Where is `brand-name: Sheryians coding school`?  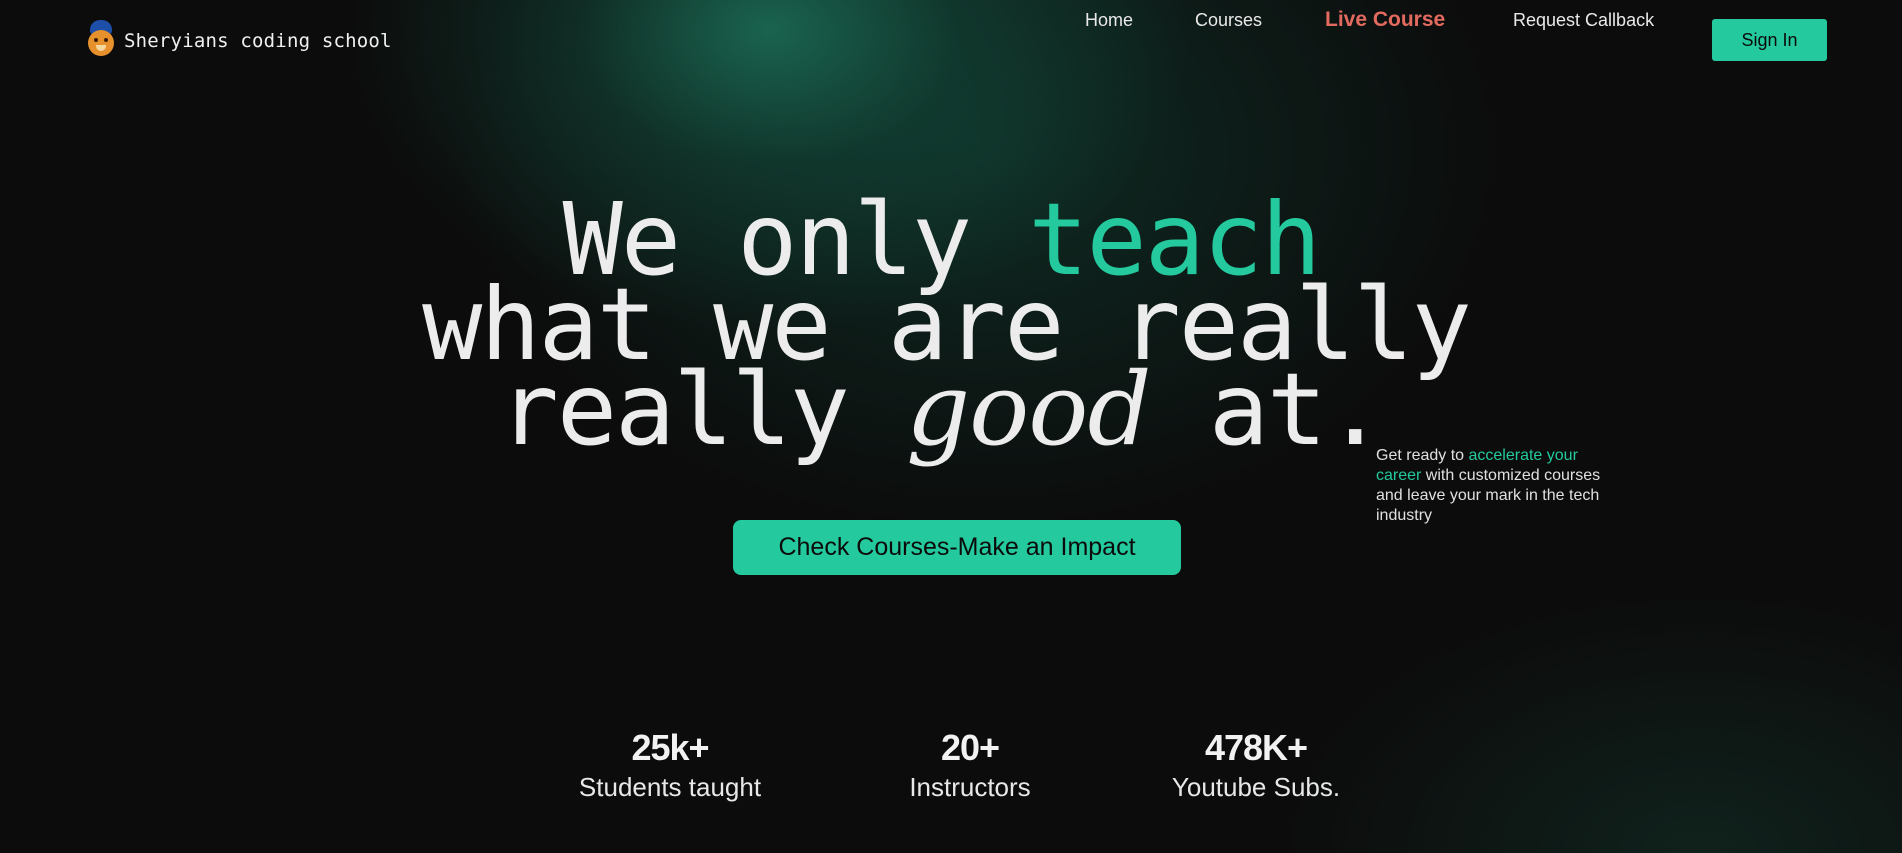
brand-name: Sheryians coding school is located at coordinates (258, 41).